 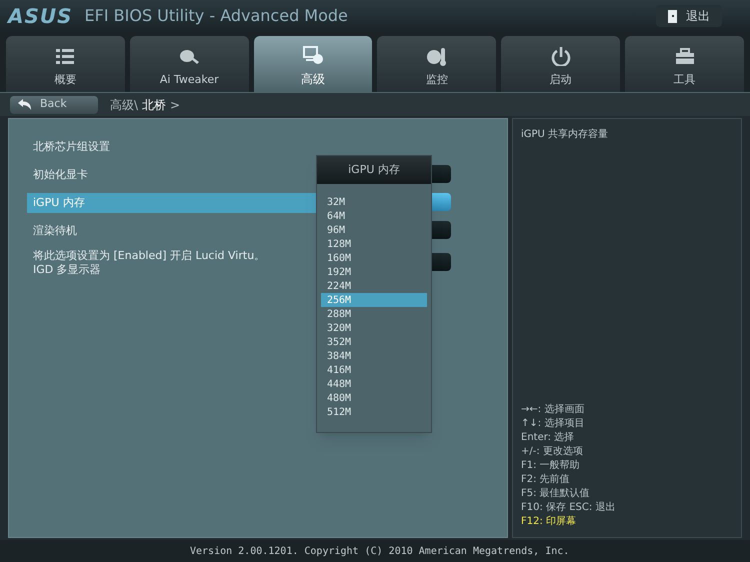 I want to click on dropdown-option: 480M, so click(x=374, y=398).